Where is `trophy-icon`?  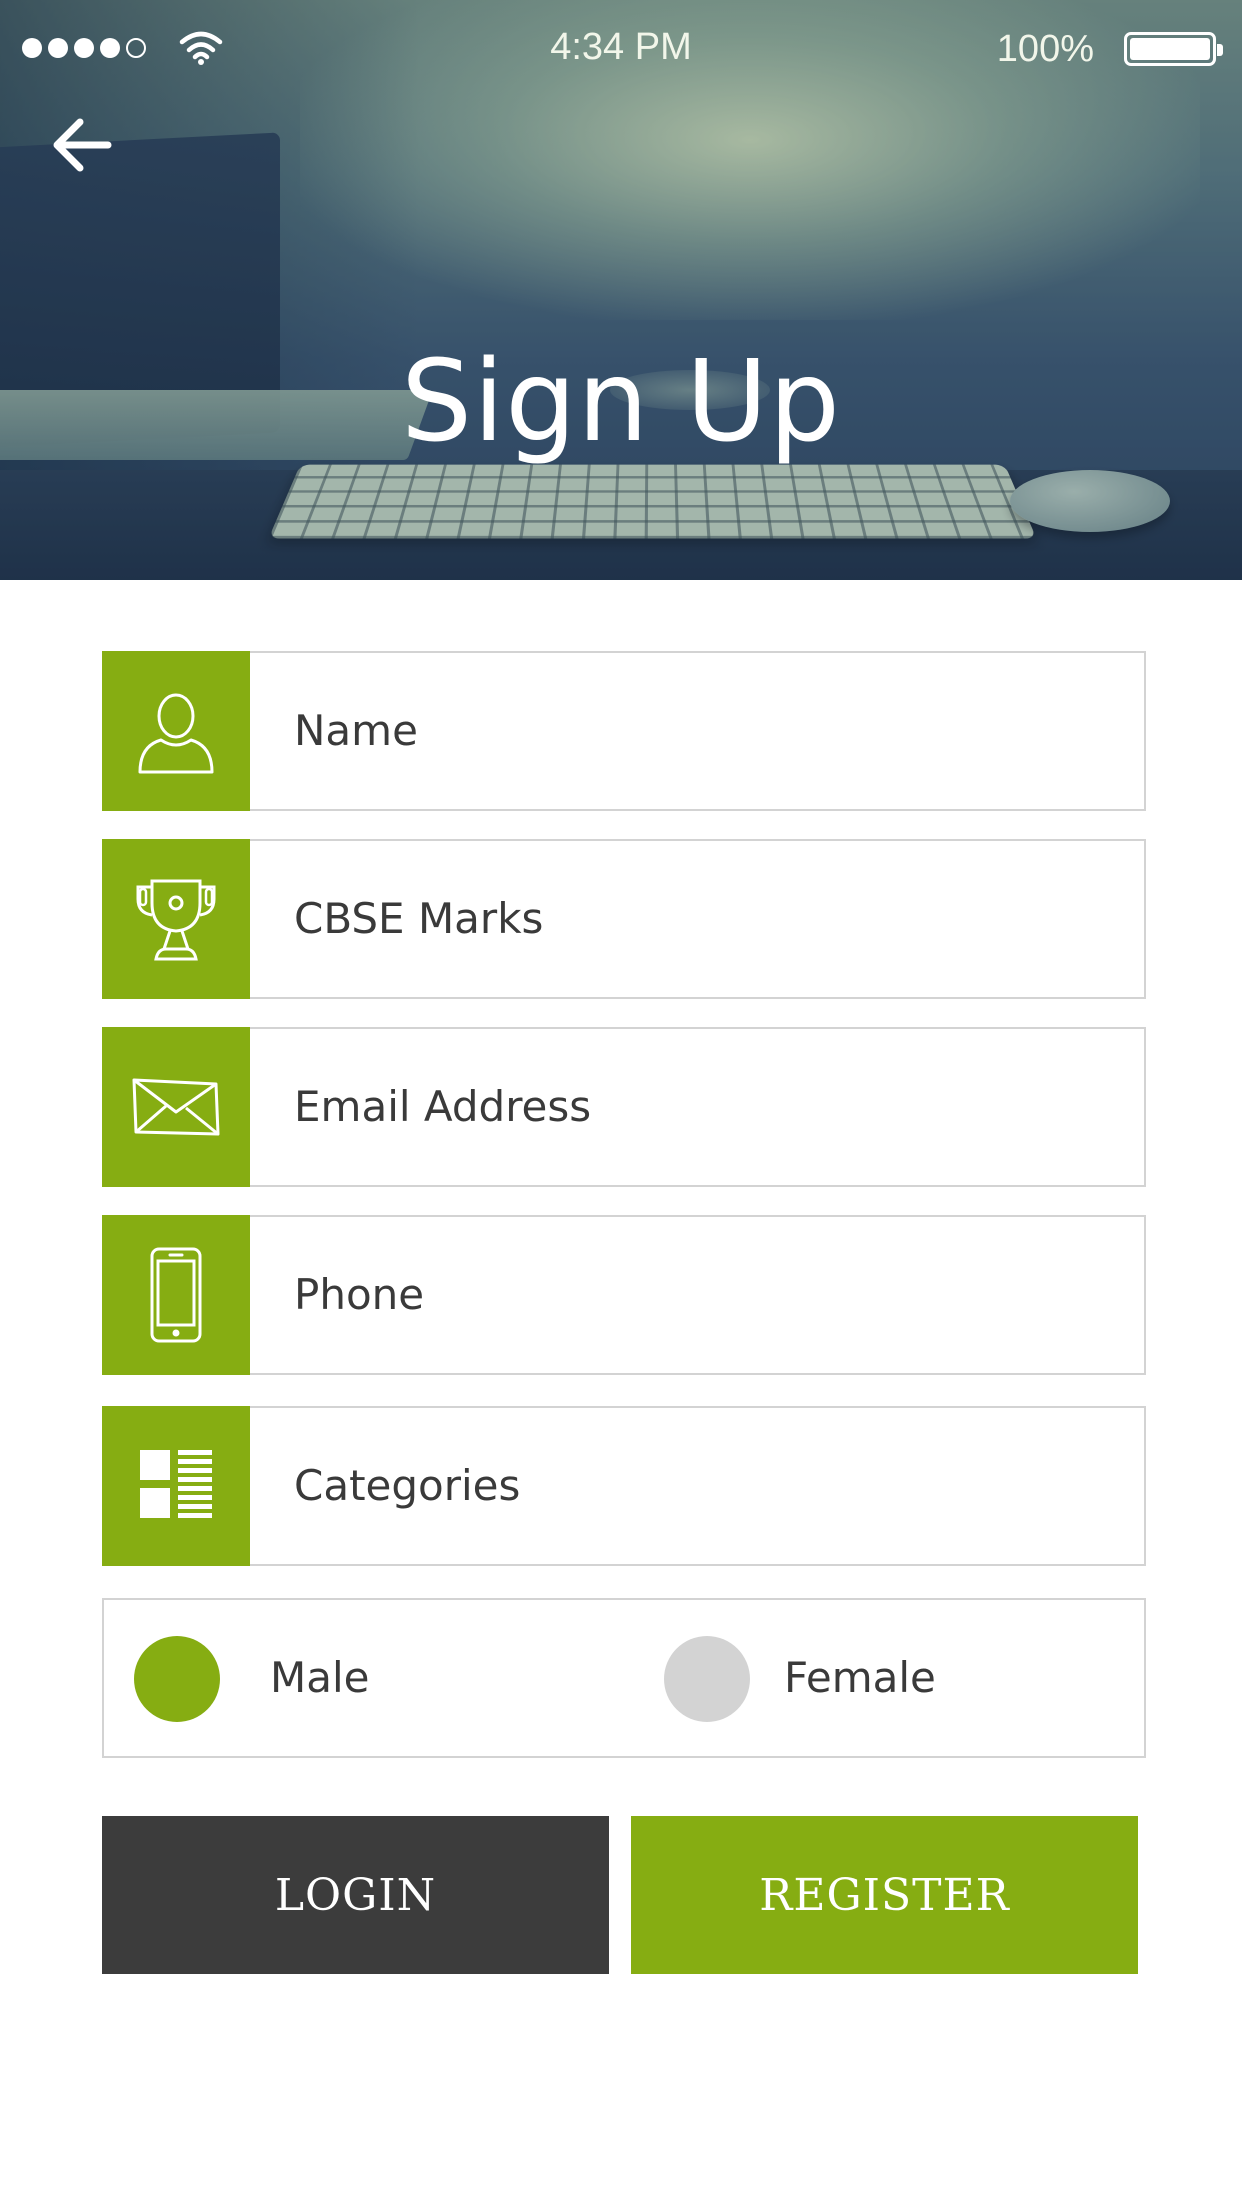 trophy-icon is located at coordinates (176, 920).